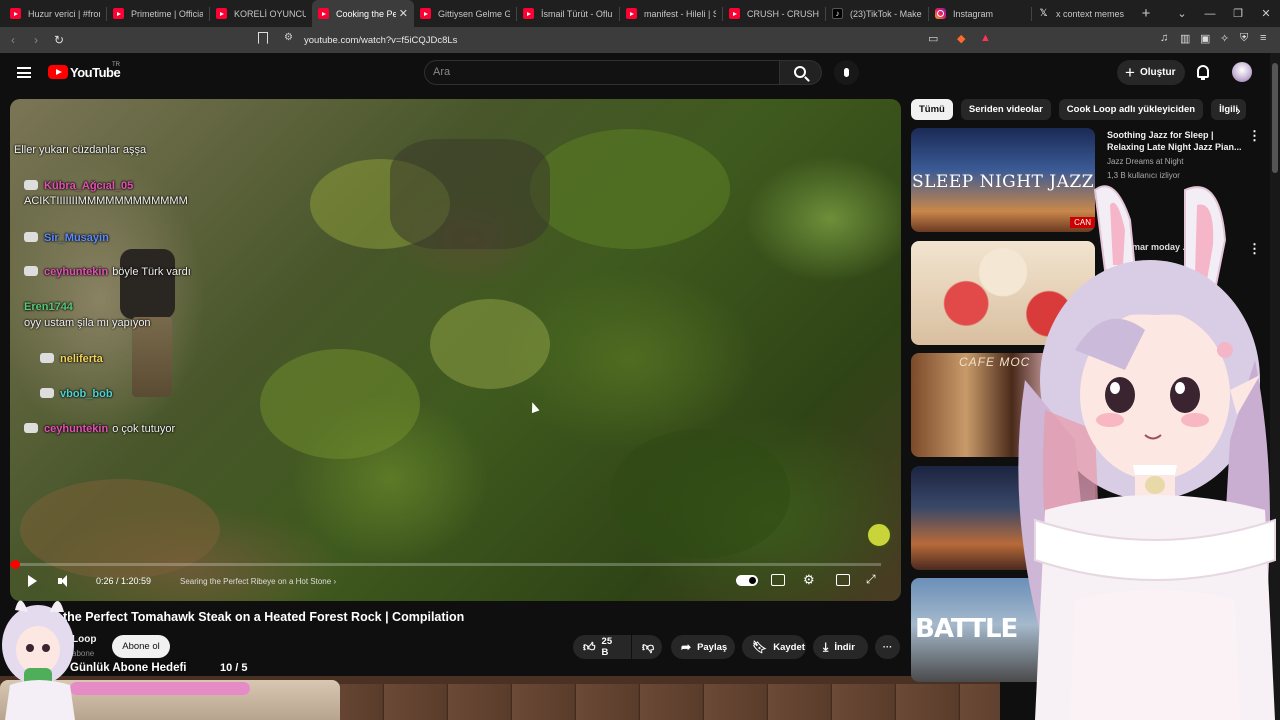 Image resolution: width=1280 pixels, height=720 pixels. What do you see at coordinates (116, 65) in the screenshot?
I see `country-code: TR` at bounding box center [116, 65].